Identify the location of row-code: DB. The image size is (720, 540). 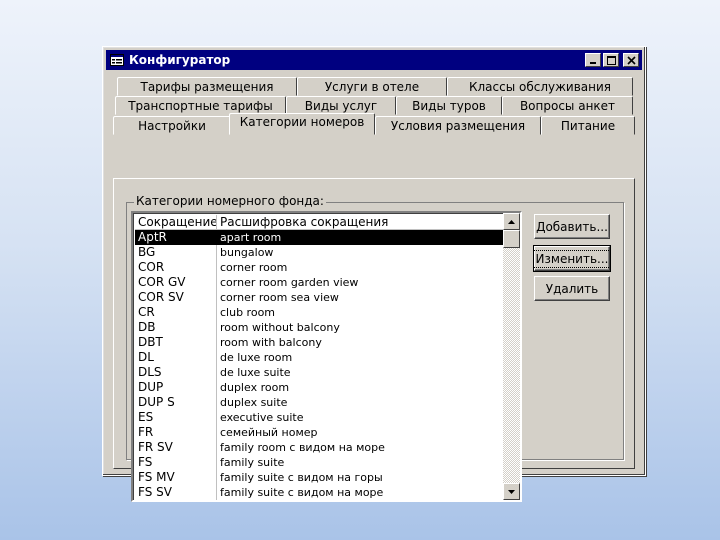
(147, 327).